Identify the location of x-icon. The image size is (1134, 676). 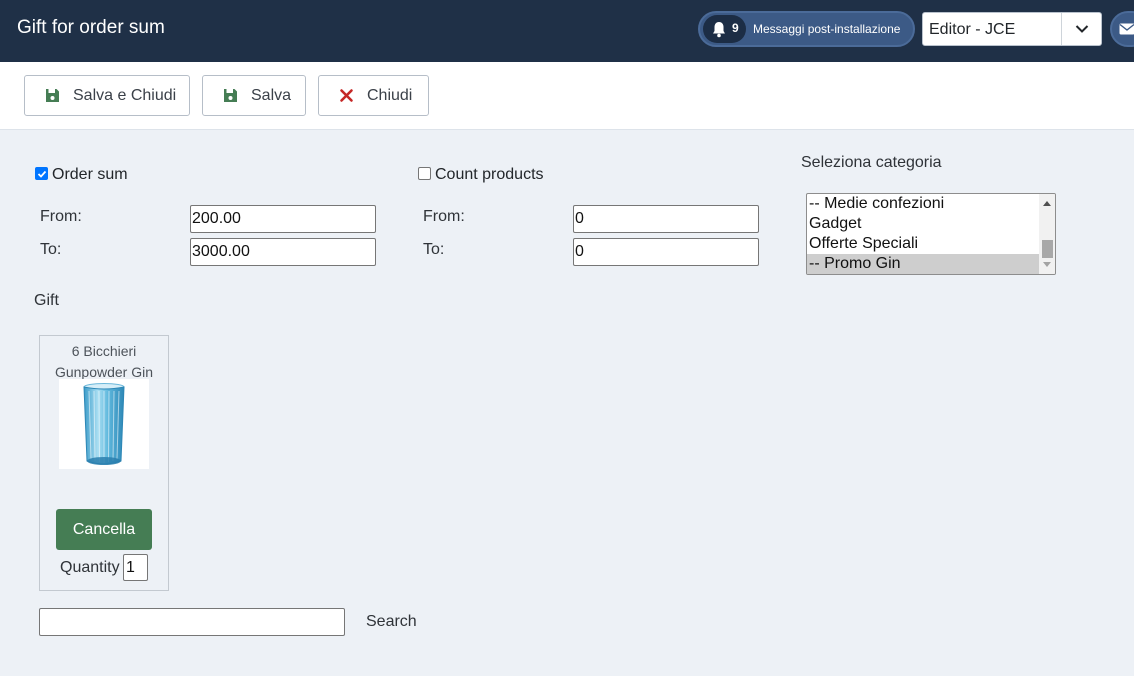
(346, 95).